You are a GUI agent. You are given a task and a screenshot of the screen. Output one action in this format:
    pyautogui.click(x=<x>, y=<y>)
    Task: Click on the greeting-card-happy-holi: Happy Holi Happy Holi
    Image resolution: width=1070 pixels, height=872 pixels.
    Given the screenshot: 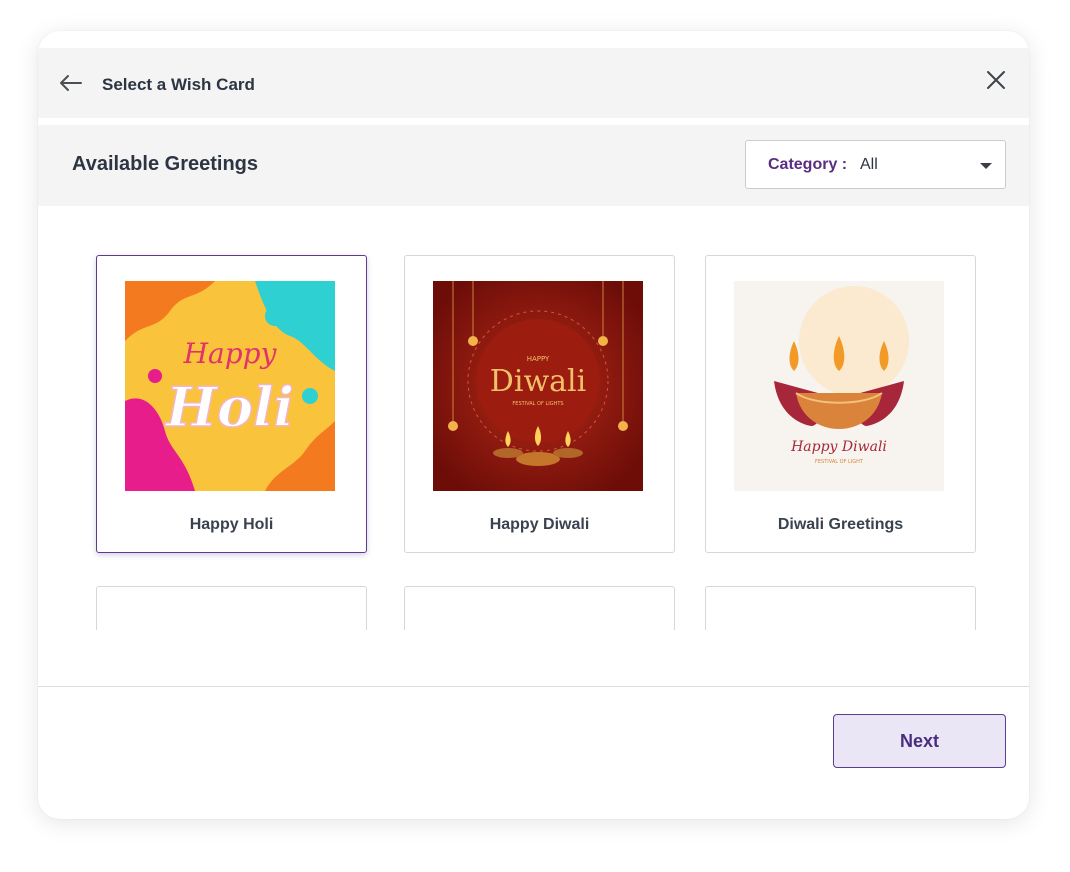 What is the action you would take?
    pyautogui.click(x=231, y=404)
    